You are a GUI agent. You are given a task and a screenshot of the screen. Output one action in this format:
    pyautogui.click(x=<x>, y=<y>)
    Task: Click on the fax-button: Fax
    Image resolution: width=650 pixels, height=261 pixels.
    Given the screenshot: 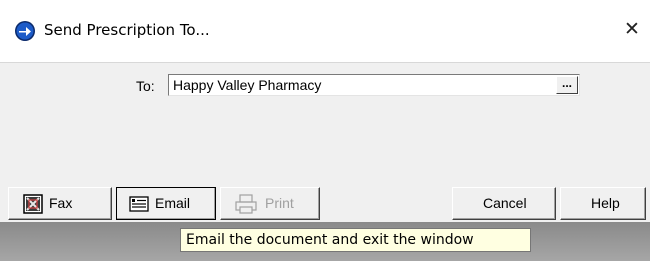 What is the action you would take?
    pyautogui.click(x=60, y=203)
    